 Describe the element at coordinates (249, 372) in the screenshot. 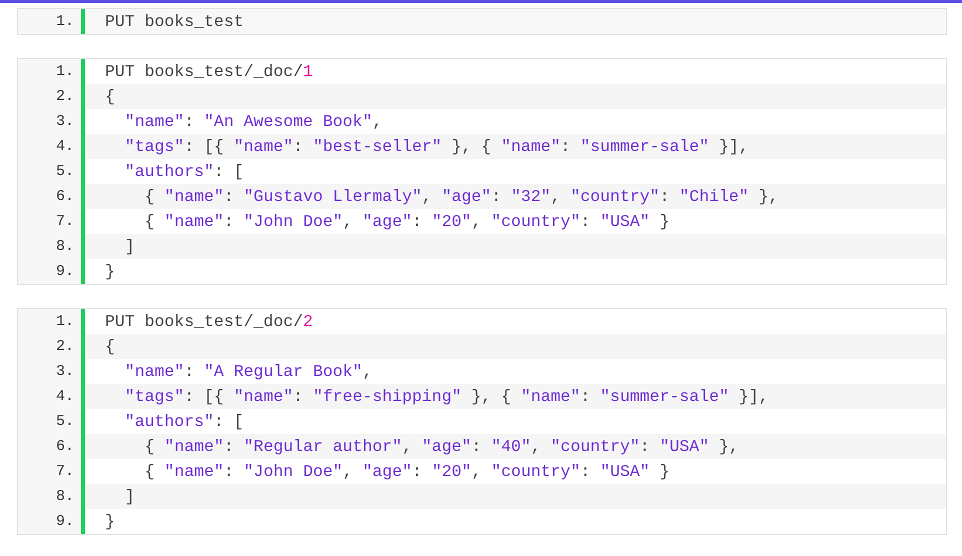

I see `code-line: "name": "A Regular Book",` at that location.